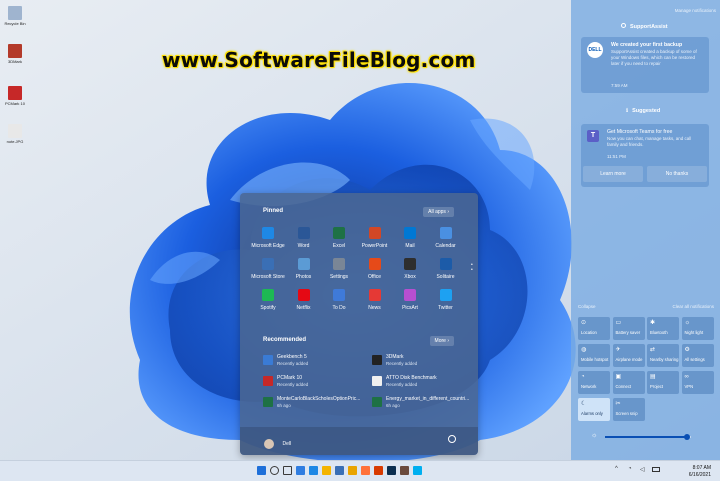 This screenshot has height=481, width=720. What do you see at coordinates (445, 277) in the screenshot?
I see `app-label: Solitaire` at bounding box center [445, 277].